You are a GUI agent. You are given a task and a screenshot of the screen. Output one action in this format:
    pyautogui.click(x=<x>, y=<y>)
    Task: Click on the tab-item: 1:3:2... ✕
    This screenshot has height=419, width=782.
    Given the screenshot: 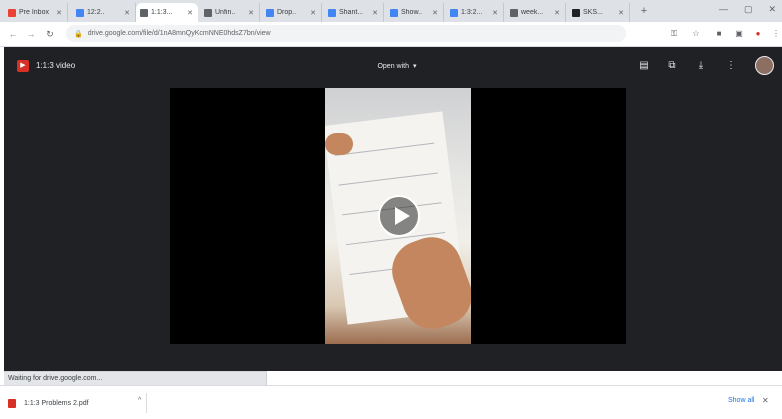 What is the action you would take?
    pyautogui.click(x=475, y=12)
    